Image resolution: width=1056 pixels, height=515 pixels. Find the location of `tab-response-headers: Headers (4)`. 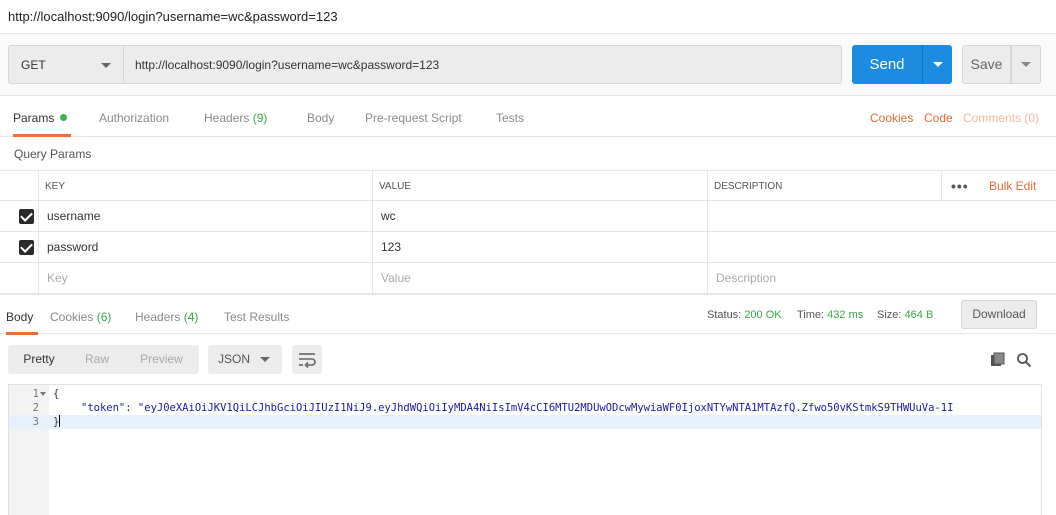

tab-response-headers: Headers (4) is located at coordinates (166, 315).